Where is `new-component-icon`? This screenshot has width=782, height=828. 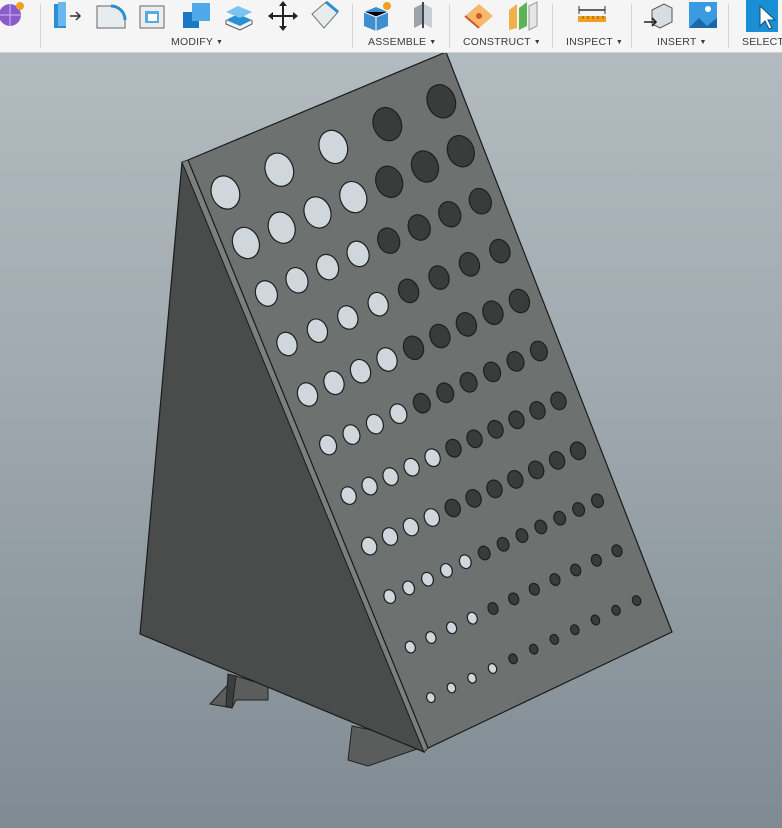 new-component-icon is located at coordinates (377, 16).